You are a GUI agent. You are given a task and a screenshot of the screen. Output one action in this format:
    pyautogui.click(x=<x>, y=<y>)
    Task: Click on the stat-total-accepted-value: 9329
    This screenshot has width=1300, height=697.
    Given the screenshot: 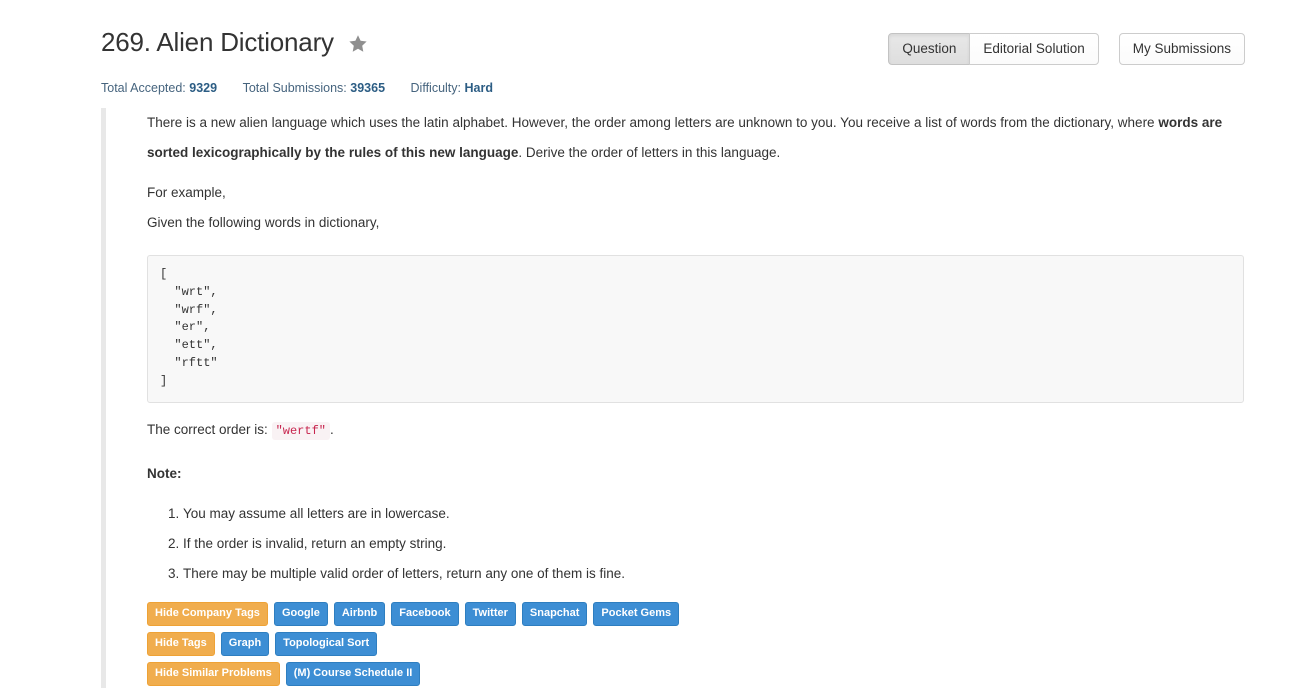 What is the action you would take?
    pyautogui.click(x=203, y=88)
    